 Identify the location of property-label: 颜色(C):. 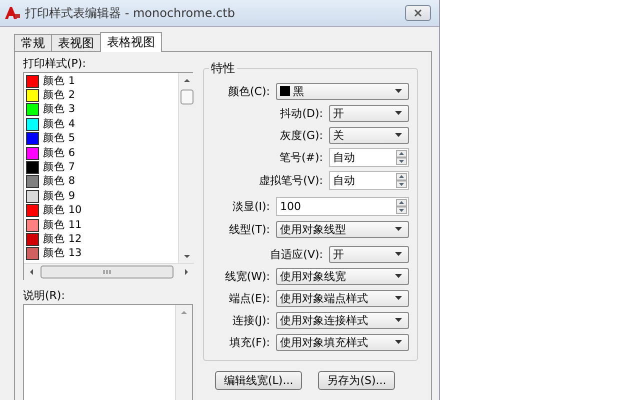
(249, 91).